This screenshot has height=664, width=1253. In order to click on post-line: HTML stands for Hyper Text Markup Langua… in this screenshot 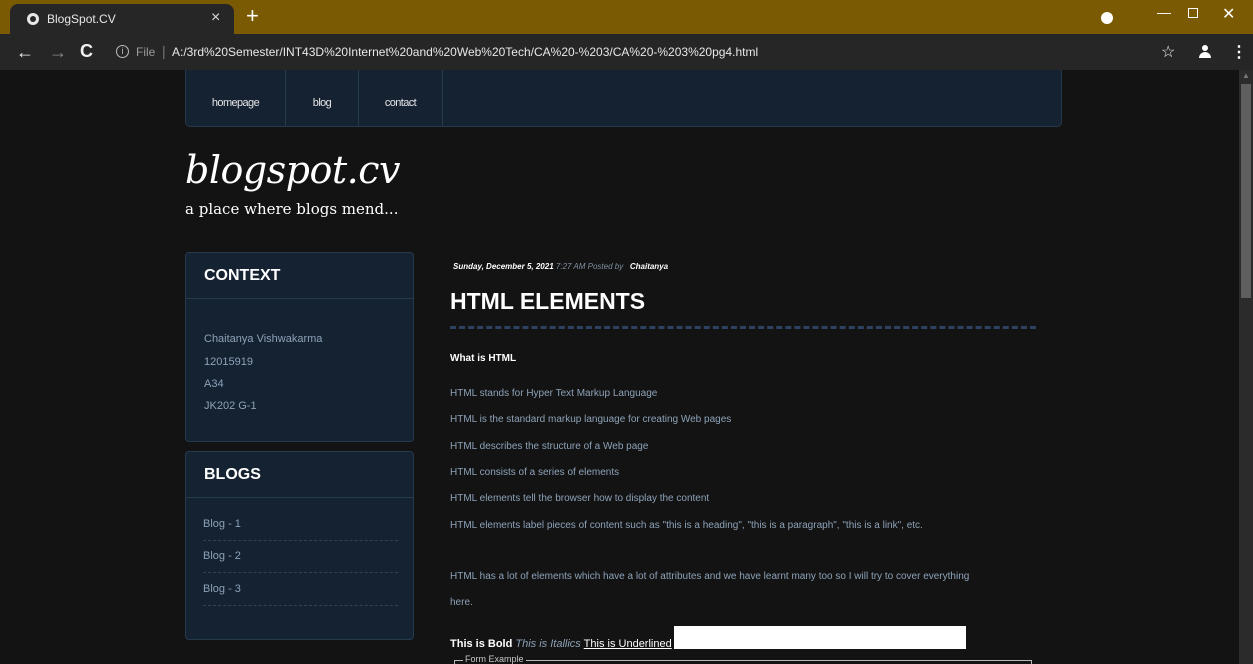, I will do `click(554, 393)`.